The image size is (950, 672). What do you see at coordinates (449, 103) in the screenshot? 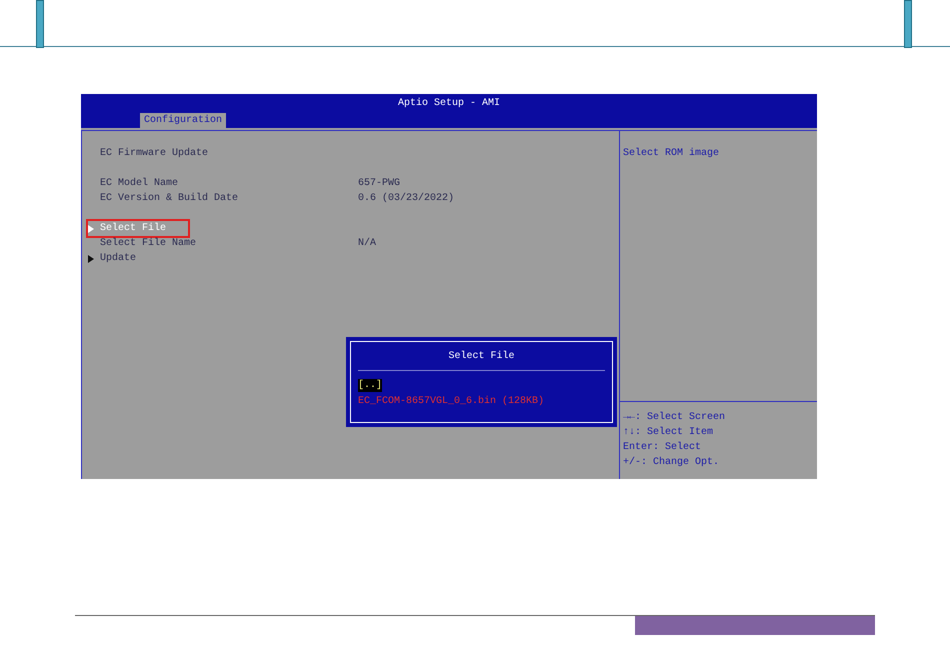
I see `bios-title: Aptio Setup - AMI` at bounding box center [449, 103].